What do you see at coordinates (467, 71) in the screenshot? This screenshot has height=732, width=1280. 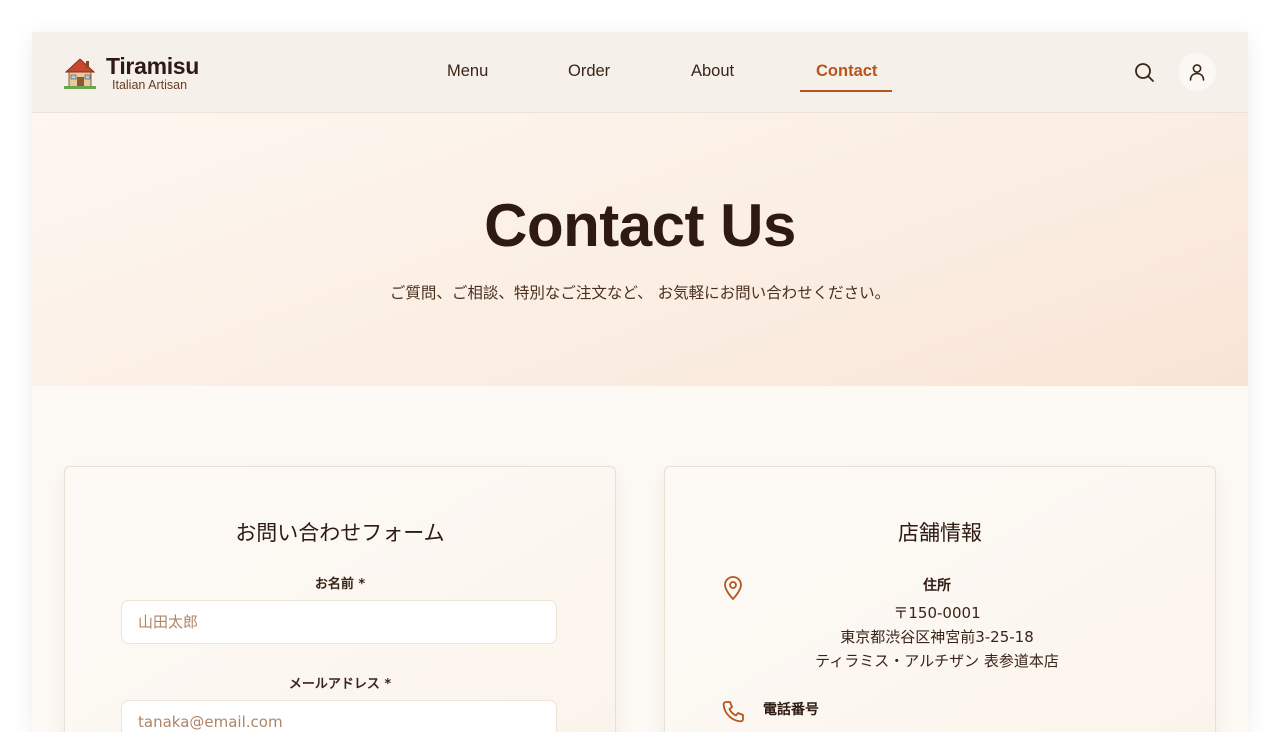 I see `nav-menu: Menu` at bounding box center [467, 71].